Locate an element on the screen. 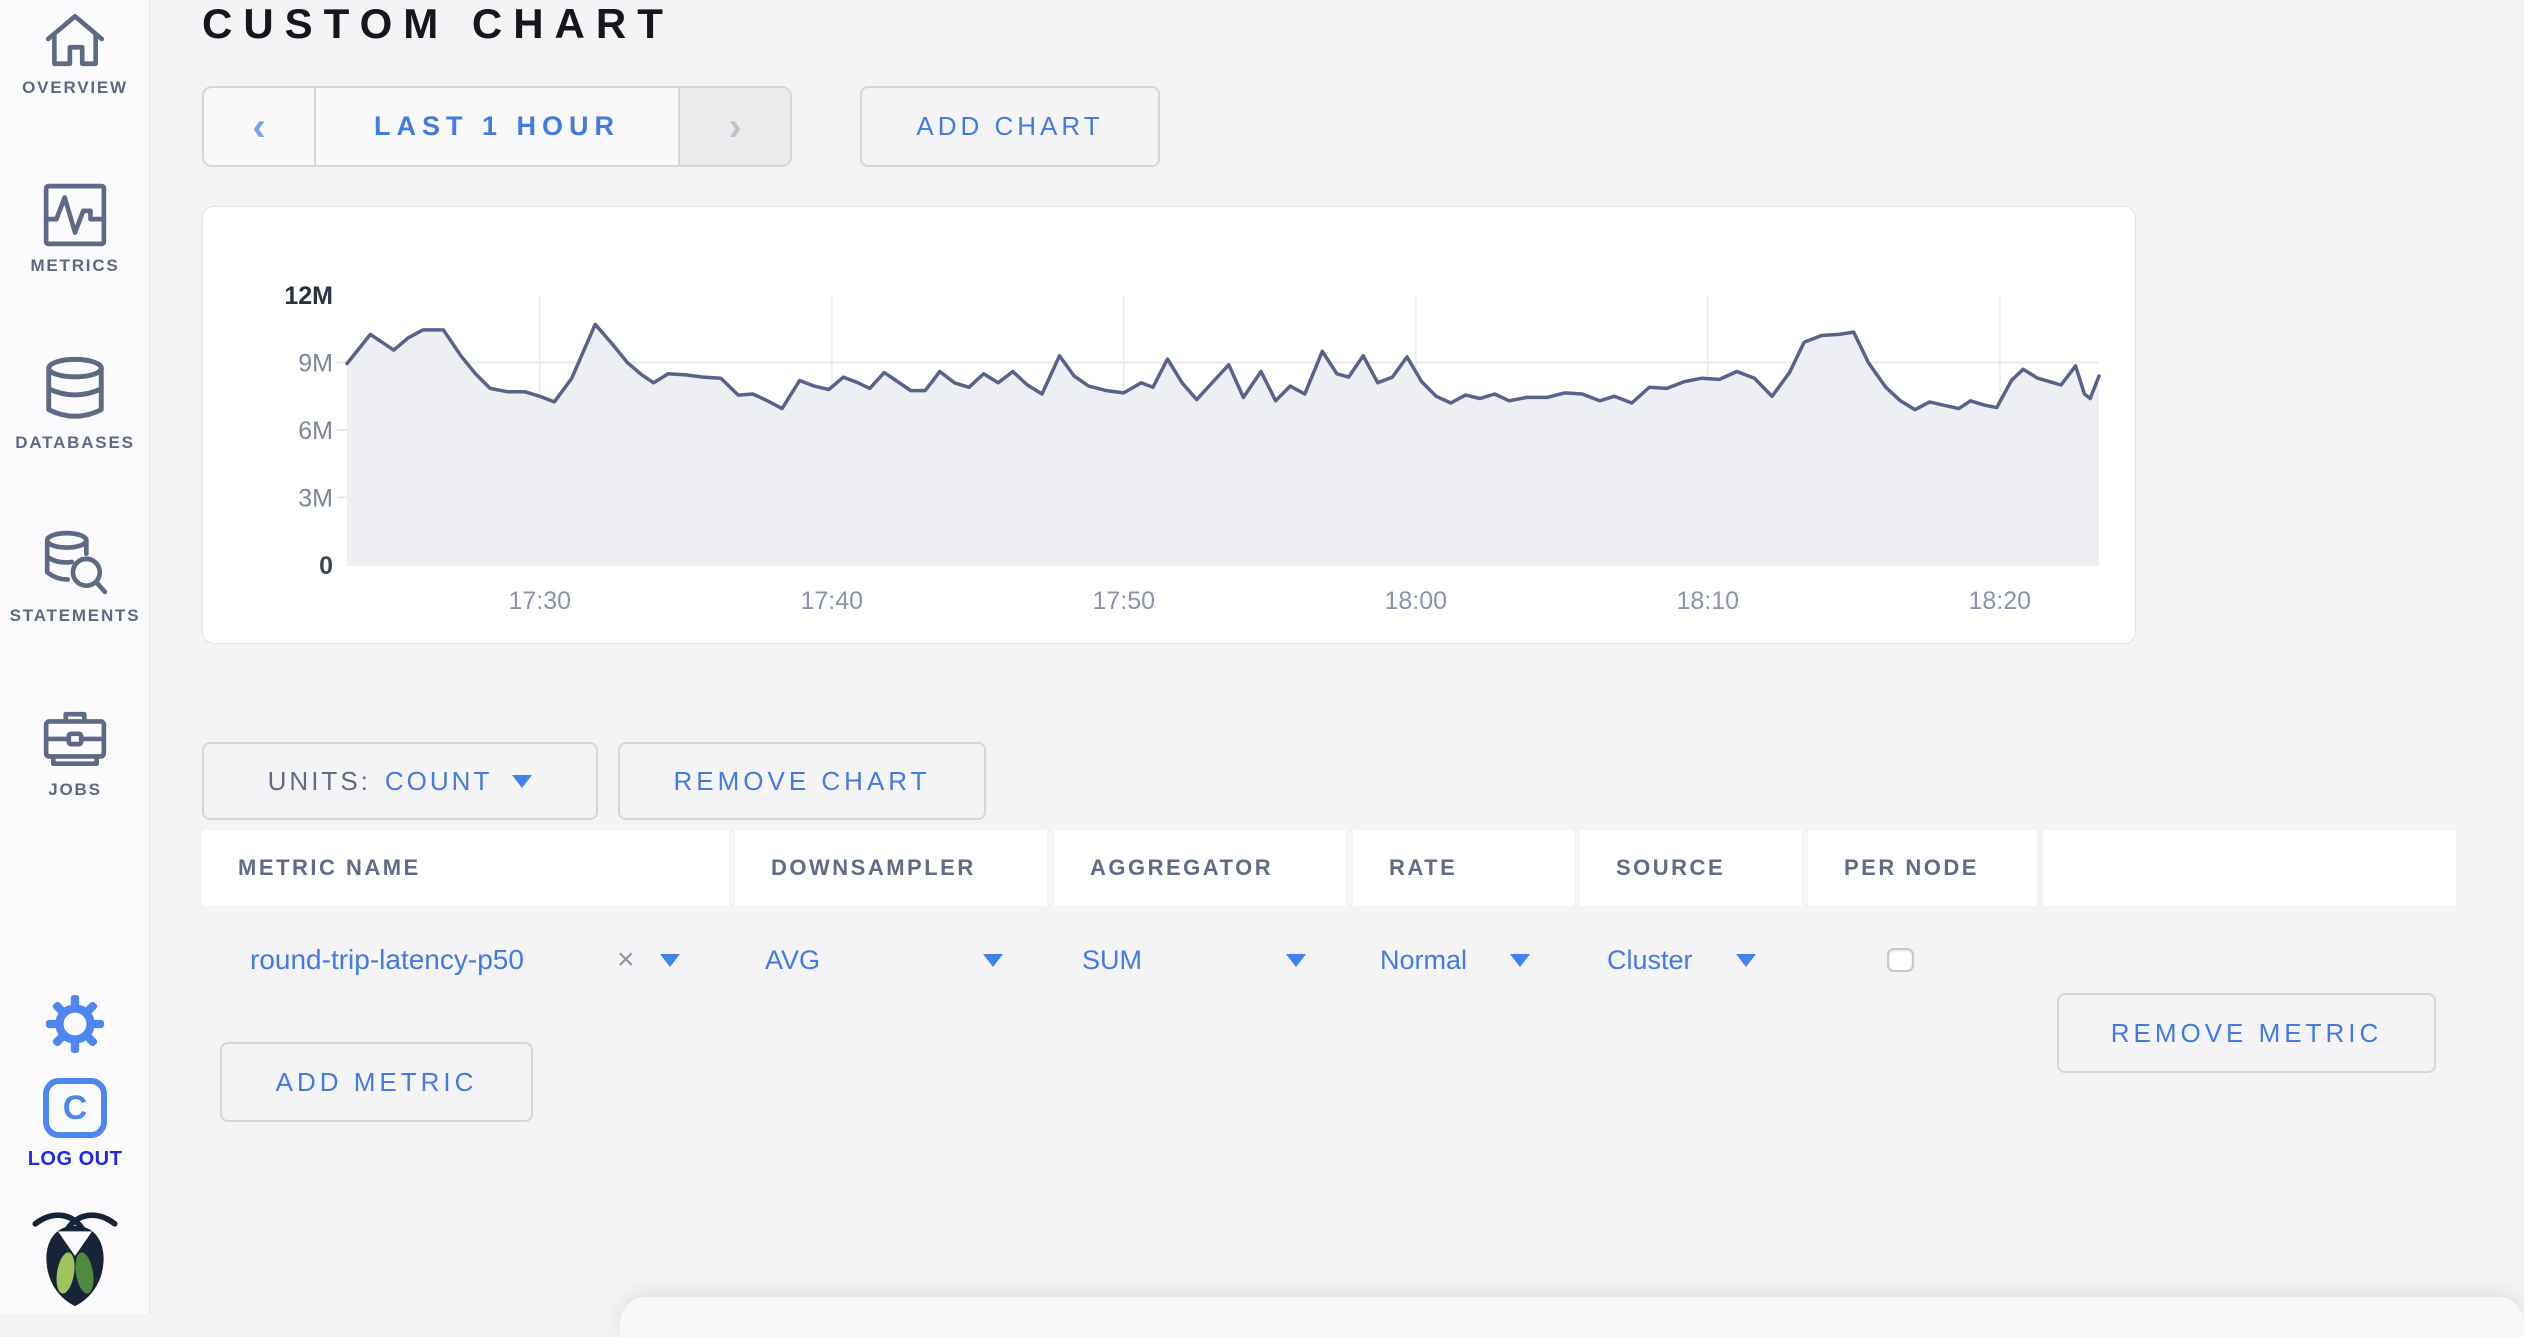 Image resolution: width=2524 pixels, height=1337 pixels. rate-caret is located at coordinates (1517, 960).